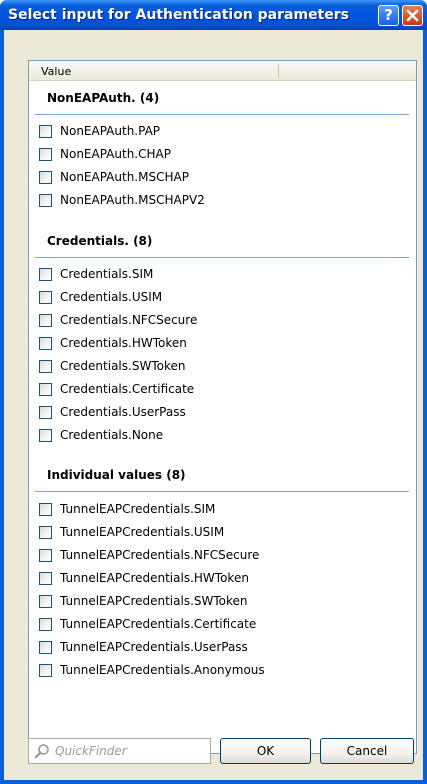  I want to click on list-item: TunnelEAPCredentials.UserPass, so click(222, 648).